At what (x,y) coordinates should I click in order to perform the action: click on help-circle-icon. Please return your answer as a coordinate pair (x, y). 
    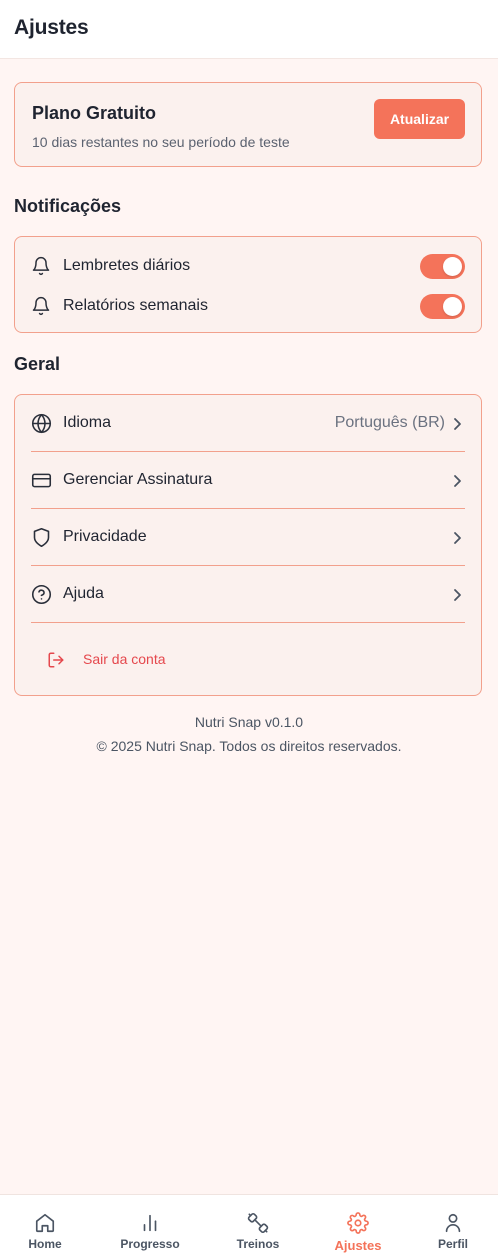
    Looking at the image, I should click on (41, 594).